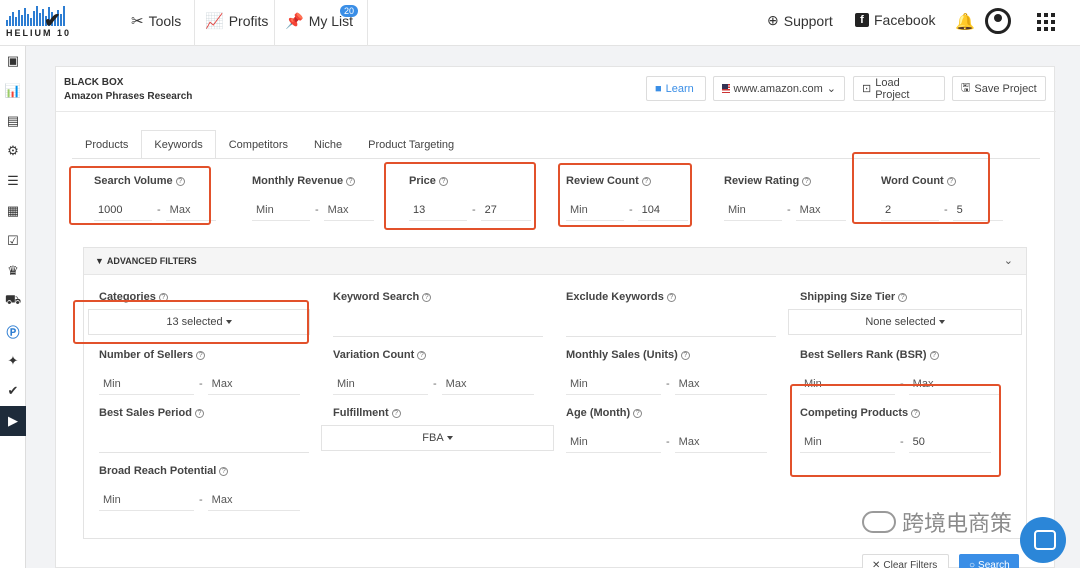  What do you see at coordinates (236, 21) in the screenshot?
I see `nav-profits: 📈 Profits` at bounding box center [236, 21].